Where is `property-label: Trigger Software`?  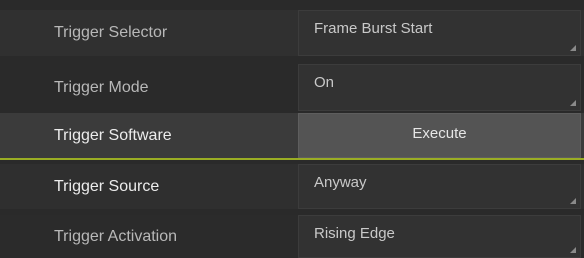 property-label: Trigger Software is located at coordinates (113, 135).